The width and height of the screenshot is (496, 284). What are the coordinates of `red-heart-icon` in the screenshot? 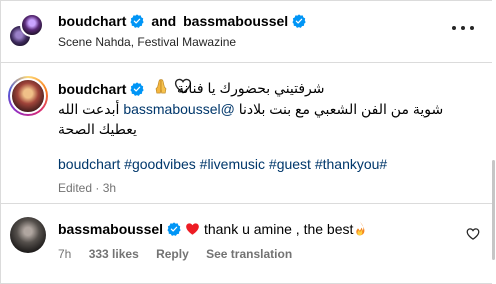 It's located at (192, 229).